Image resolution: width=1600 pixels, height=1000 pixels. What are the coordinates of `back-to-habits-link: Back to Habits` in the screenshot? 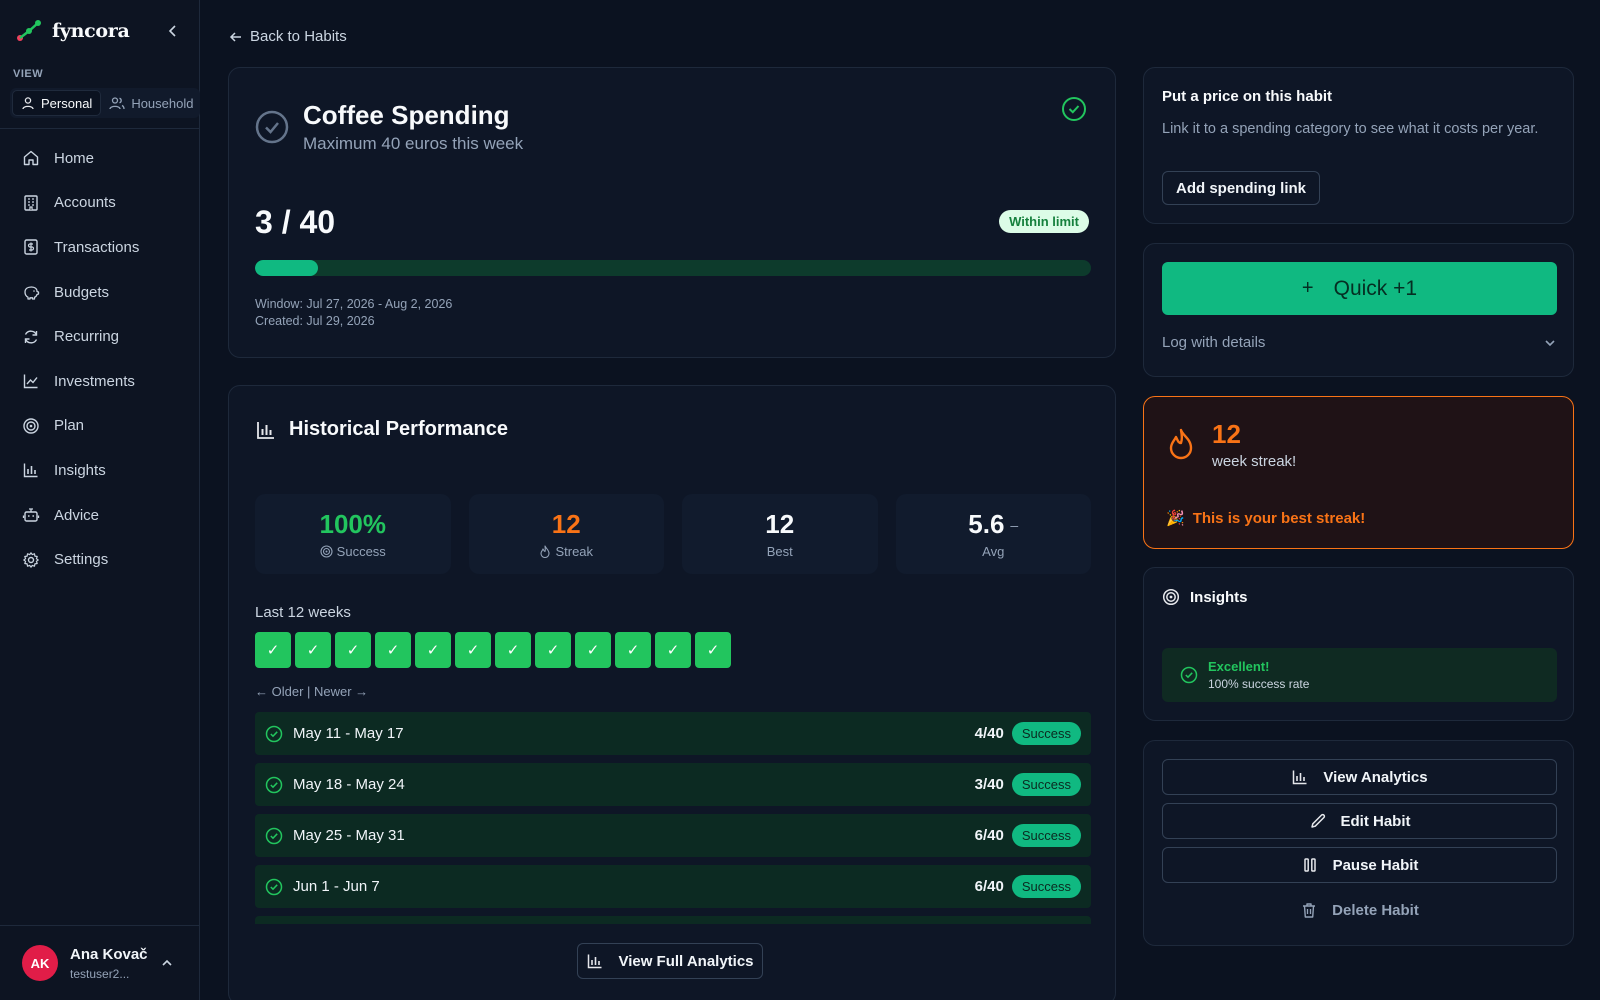 It's located at (287, 36).